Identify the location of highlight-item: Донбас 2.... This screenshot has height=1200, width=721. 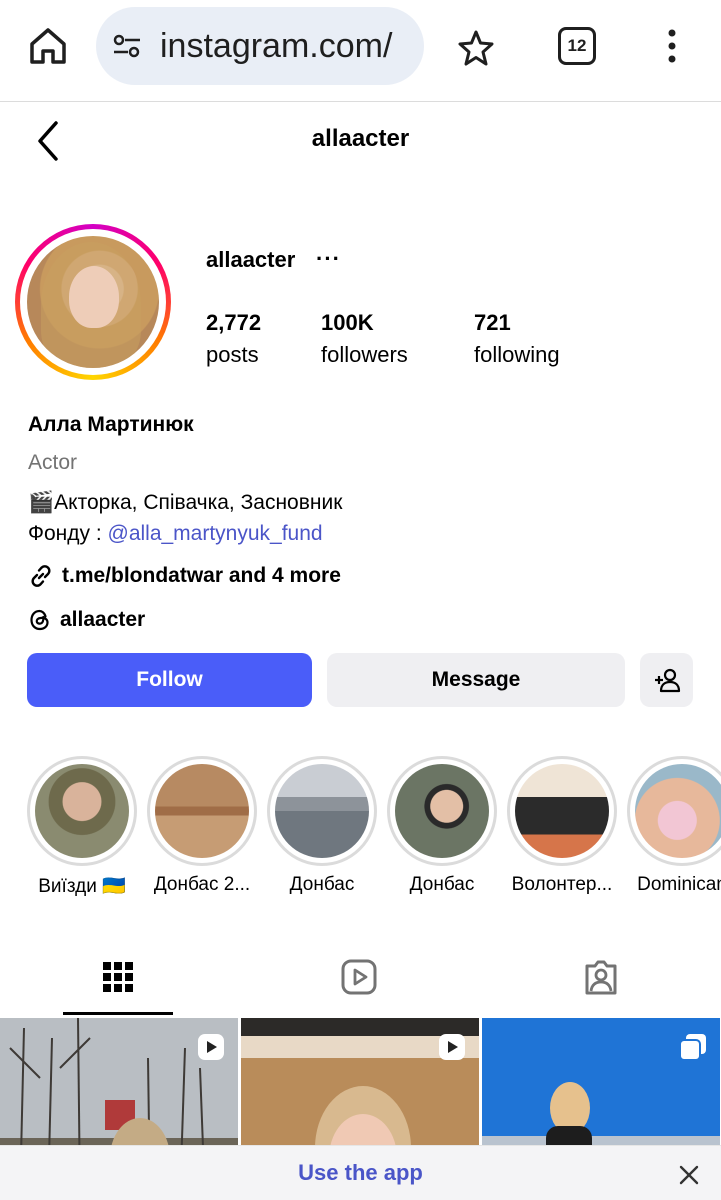
(202, 826).